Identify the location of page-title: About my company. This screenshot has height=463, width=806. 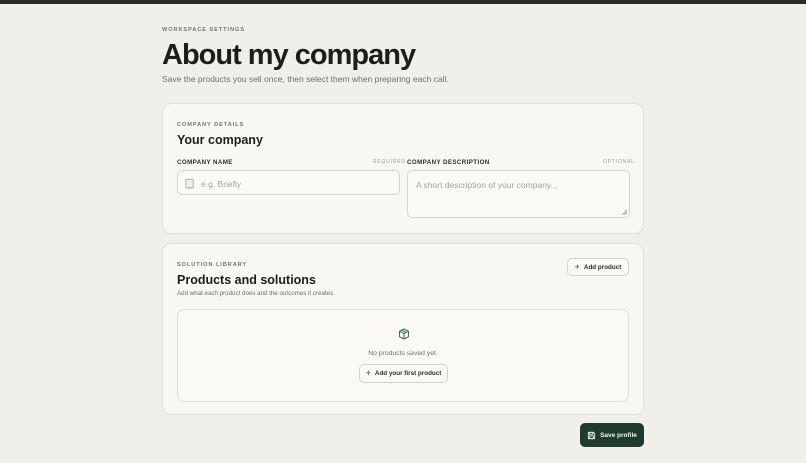
(289, 55).